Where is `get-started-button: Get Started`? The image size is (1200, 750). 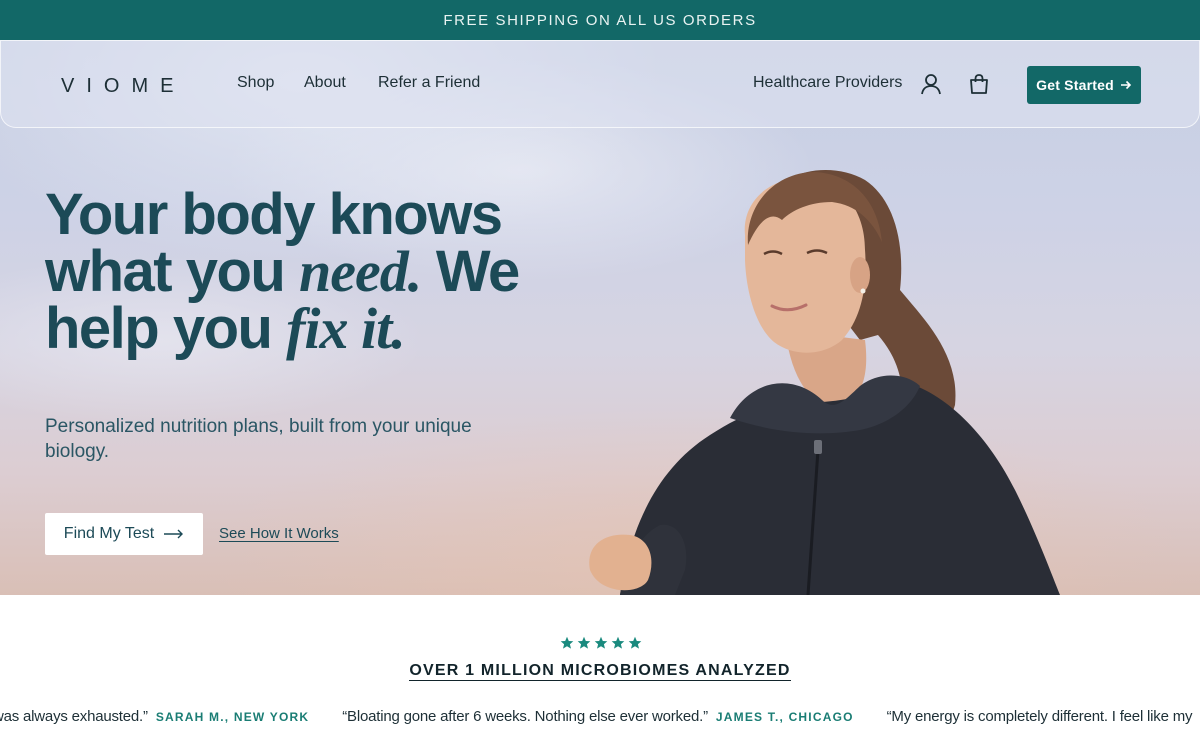 get-started-button: Get Started is located at coordinates (1084, 85).